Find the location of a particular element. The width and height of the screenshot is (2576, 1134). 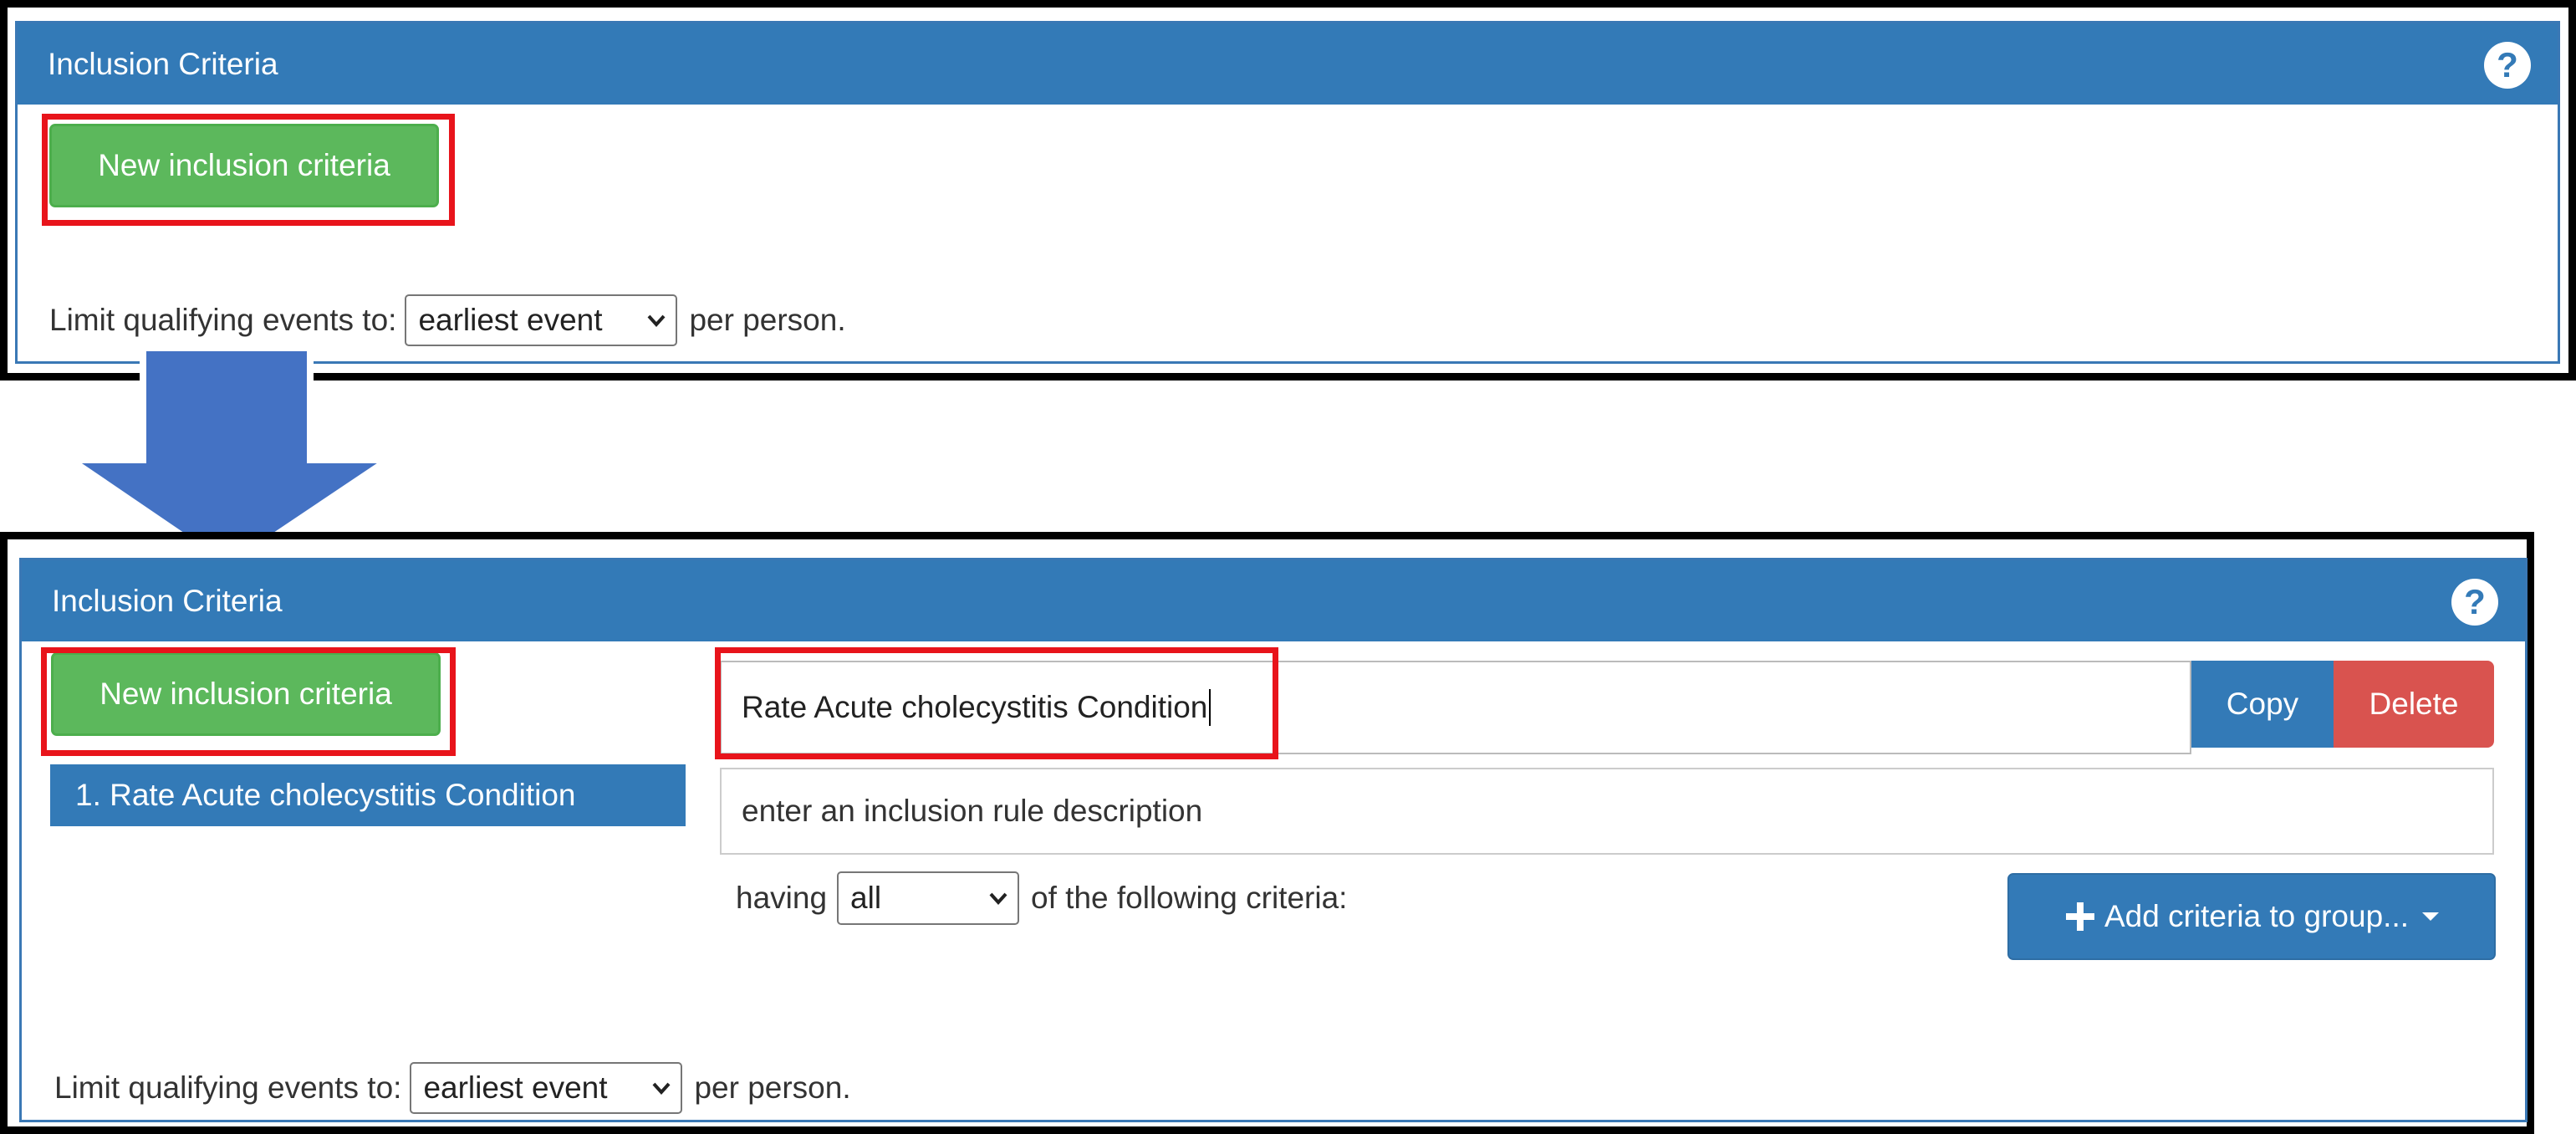

rule-list-item: 1. Rate Acute cholecystitis Condition is located at coordinates (368, 795).